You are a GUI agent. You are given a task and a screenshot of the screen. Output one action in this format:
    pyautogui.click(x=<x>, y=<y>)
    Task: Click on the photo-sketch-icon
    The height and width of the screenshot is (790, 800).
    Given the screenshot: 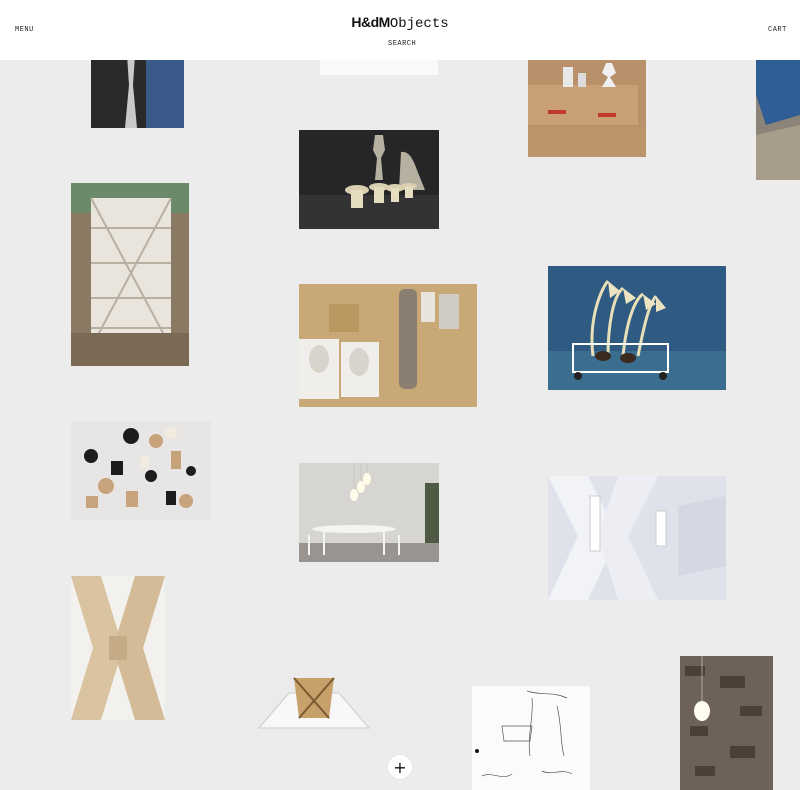 What is the action you would take?
    pyautogui.click(x=531, y=738)
    